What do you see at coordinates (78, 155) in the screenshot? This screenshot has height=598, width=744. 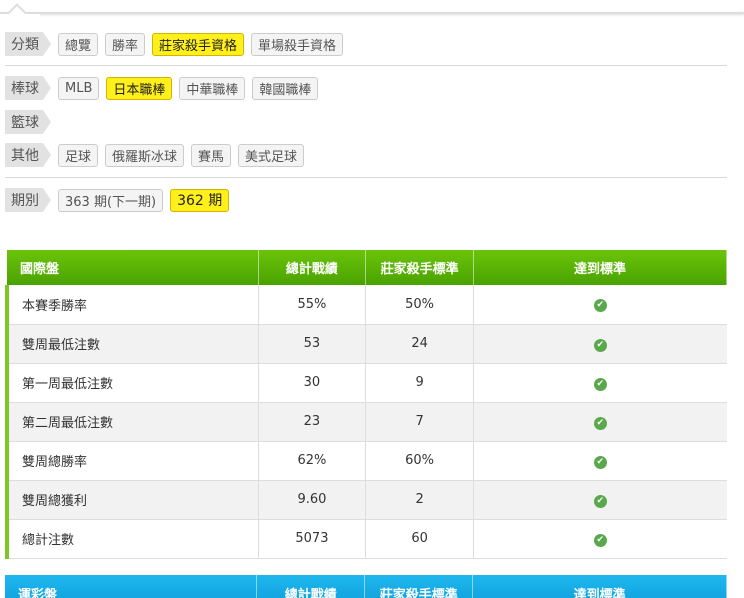 I see `chip-soccer: 足球` at bounding box center [78, 155].